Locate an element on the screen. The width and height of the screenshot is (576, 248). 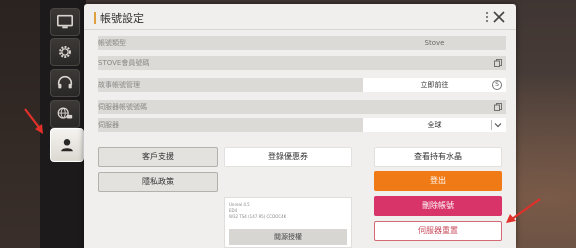
privacy-policy-button: 隱私政策 is located at coordinates (158, 182).